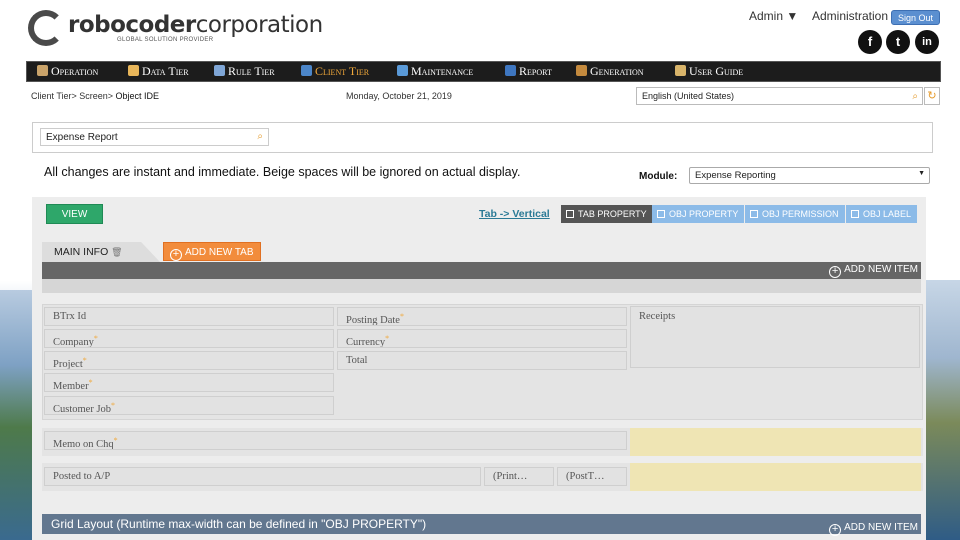 Image resolution: width=960 pixels, height=540 pixels. I want to click on background-earth-left, so click(17, 415).